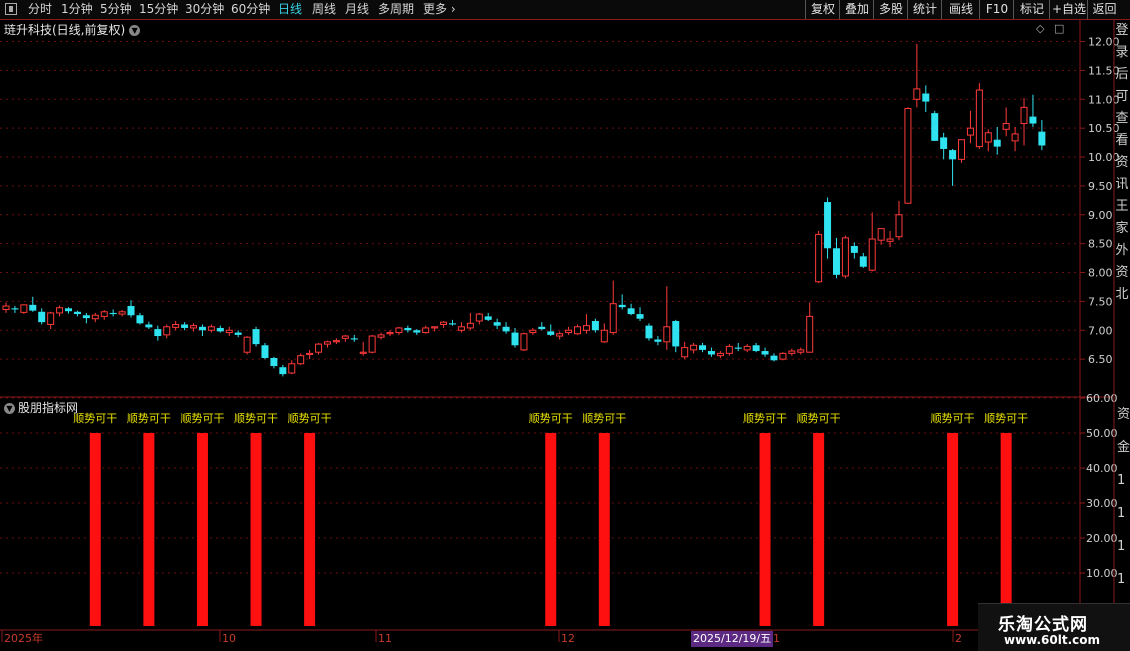 Image resolution: width=1130 pixels, height=651 pixels. What do you see at coordinates (1043, 625) in the screenshot?
I see `watermark-title: 乐淘公式网` at bounding box center [1043, 625].